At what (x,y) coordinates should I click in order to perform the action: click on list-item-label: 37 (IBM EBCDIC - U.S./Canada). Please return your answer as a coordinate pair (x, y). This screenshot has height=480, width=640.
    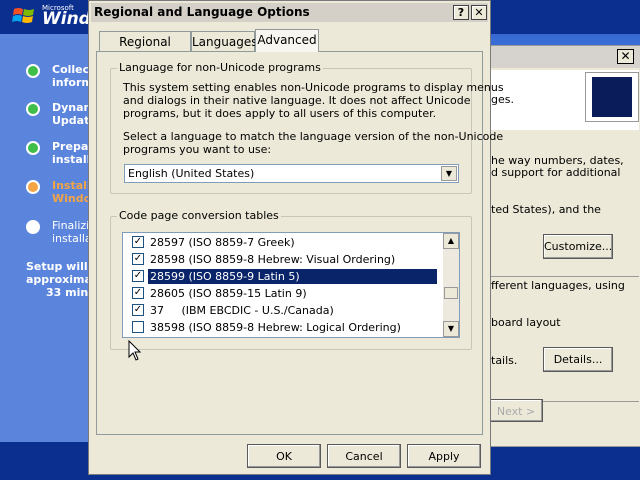
    Looking at the image, I should click on (242, 310).